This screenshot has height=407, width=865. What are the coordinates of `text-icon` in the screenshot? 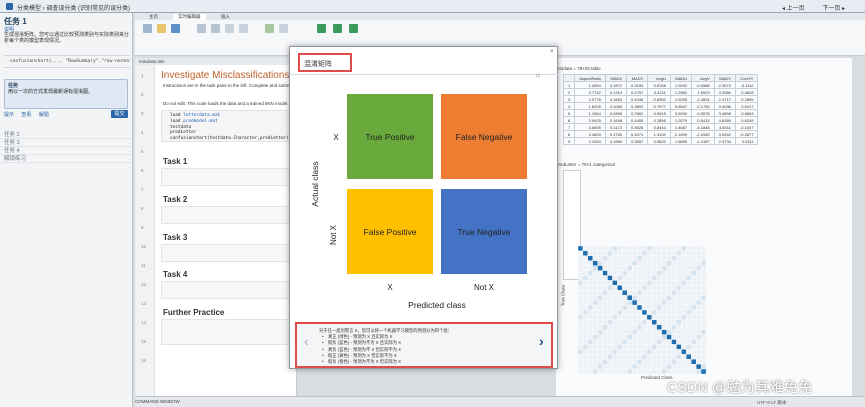 It's located at (201, 28).